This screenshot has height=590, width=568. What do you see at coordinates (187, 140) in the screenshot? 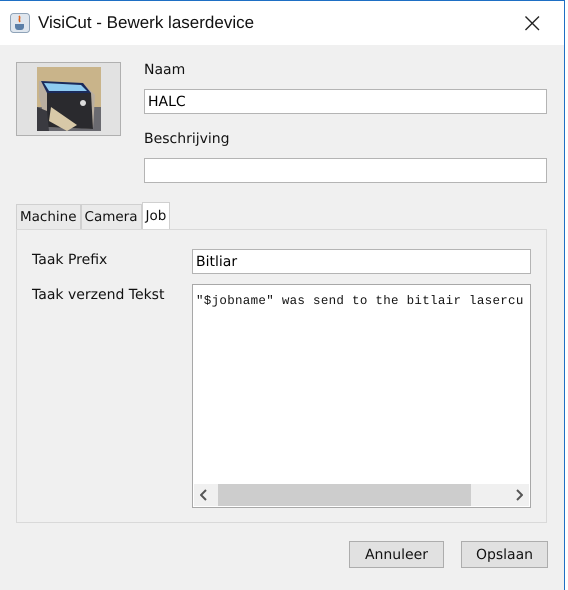
I see `description-label: Beschrijving` at bounding box center [187, 140].